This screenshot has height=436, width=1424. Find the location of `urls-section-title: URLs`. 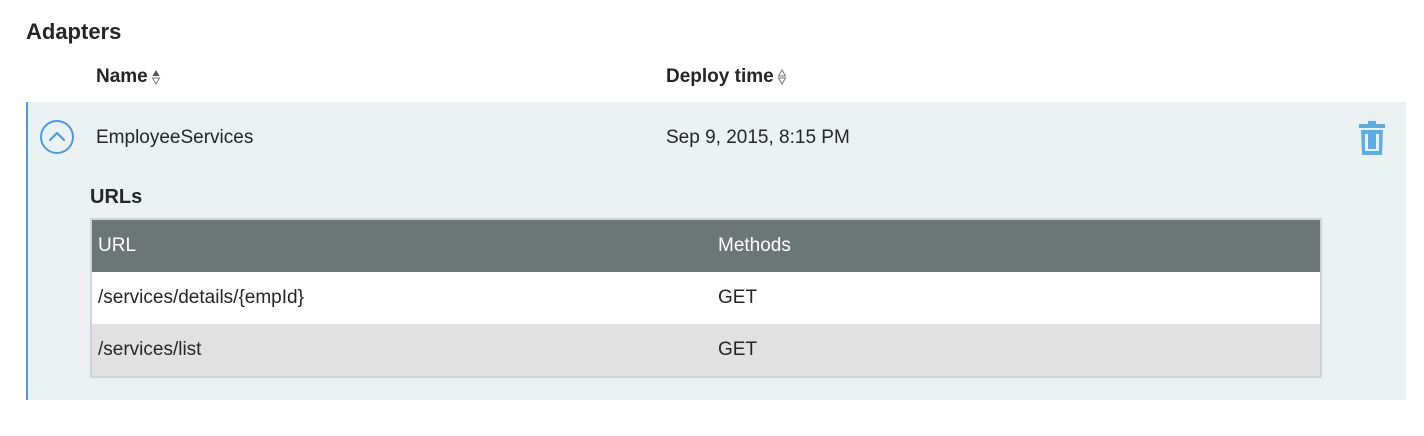

urls-section-title: URLs is located at coordinates (116, 197).